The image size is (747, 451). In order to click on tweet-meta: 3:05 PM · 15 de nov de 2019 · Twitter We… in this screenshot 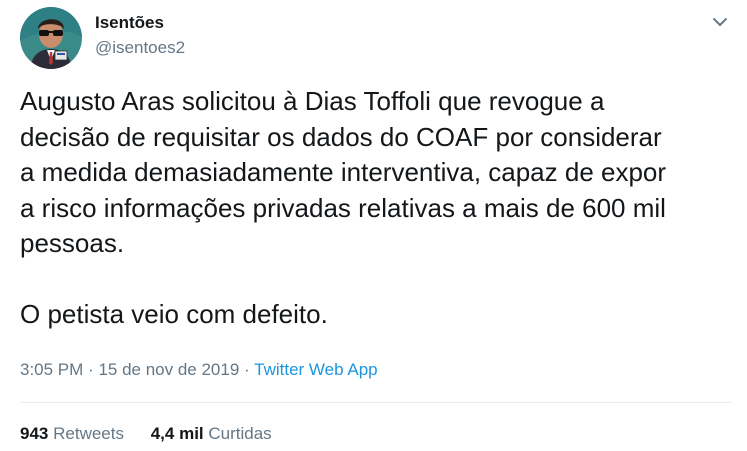, I will do `click(199, 370)`.